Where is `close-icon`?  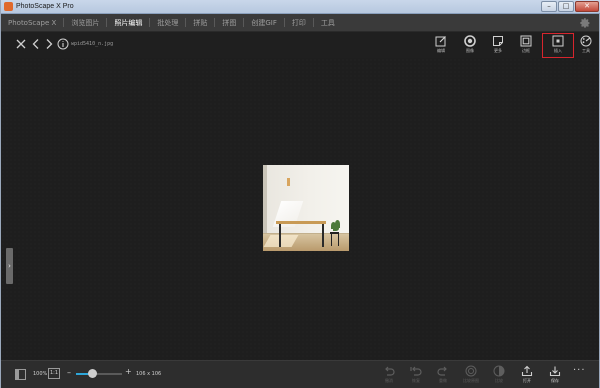 close-icon is located at coordinates (21, 44).